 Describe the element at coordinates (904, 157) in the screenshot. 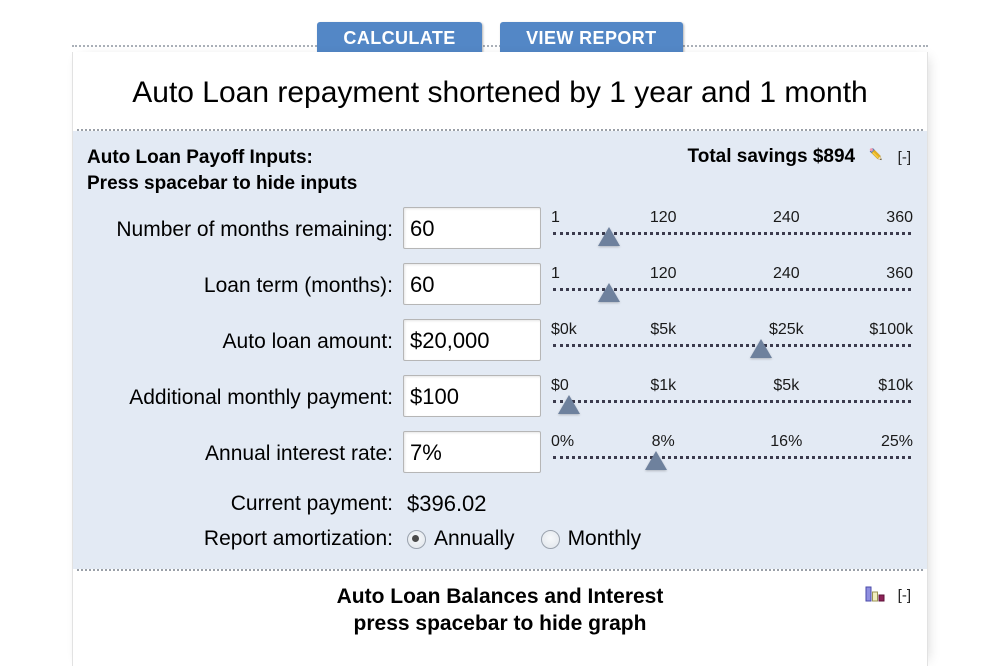

I see `inputs-collapse-toggle: [-]` at that location.